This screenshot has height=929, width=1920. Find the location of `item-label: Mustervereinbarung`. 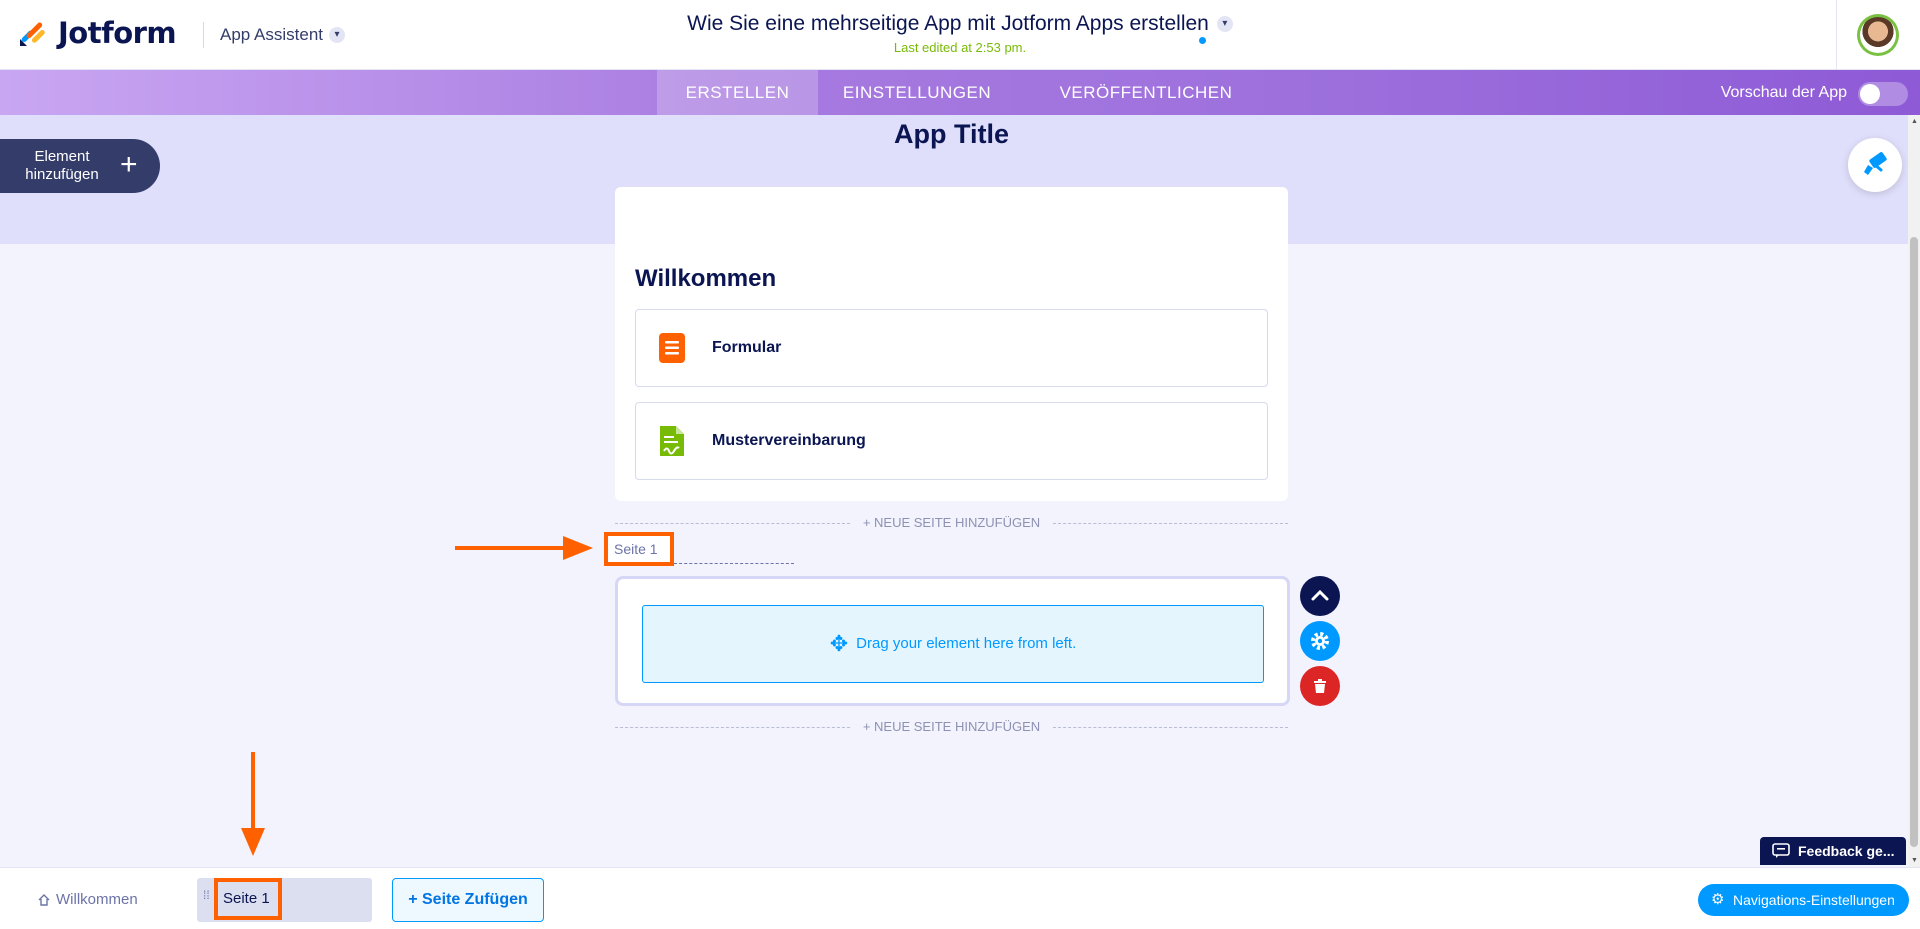

item-label: Mustervereinbarung is located at coordinates (789, 440).